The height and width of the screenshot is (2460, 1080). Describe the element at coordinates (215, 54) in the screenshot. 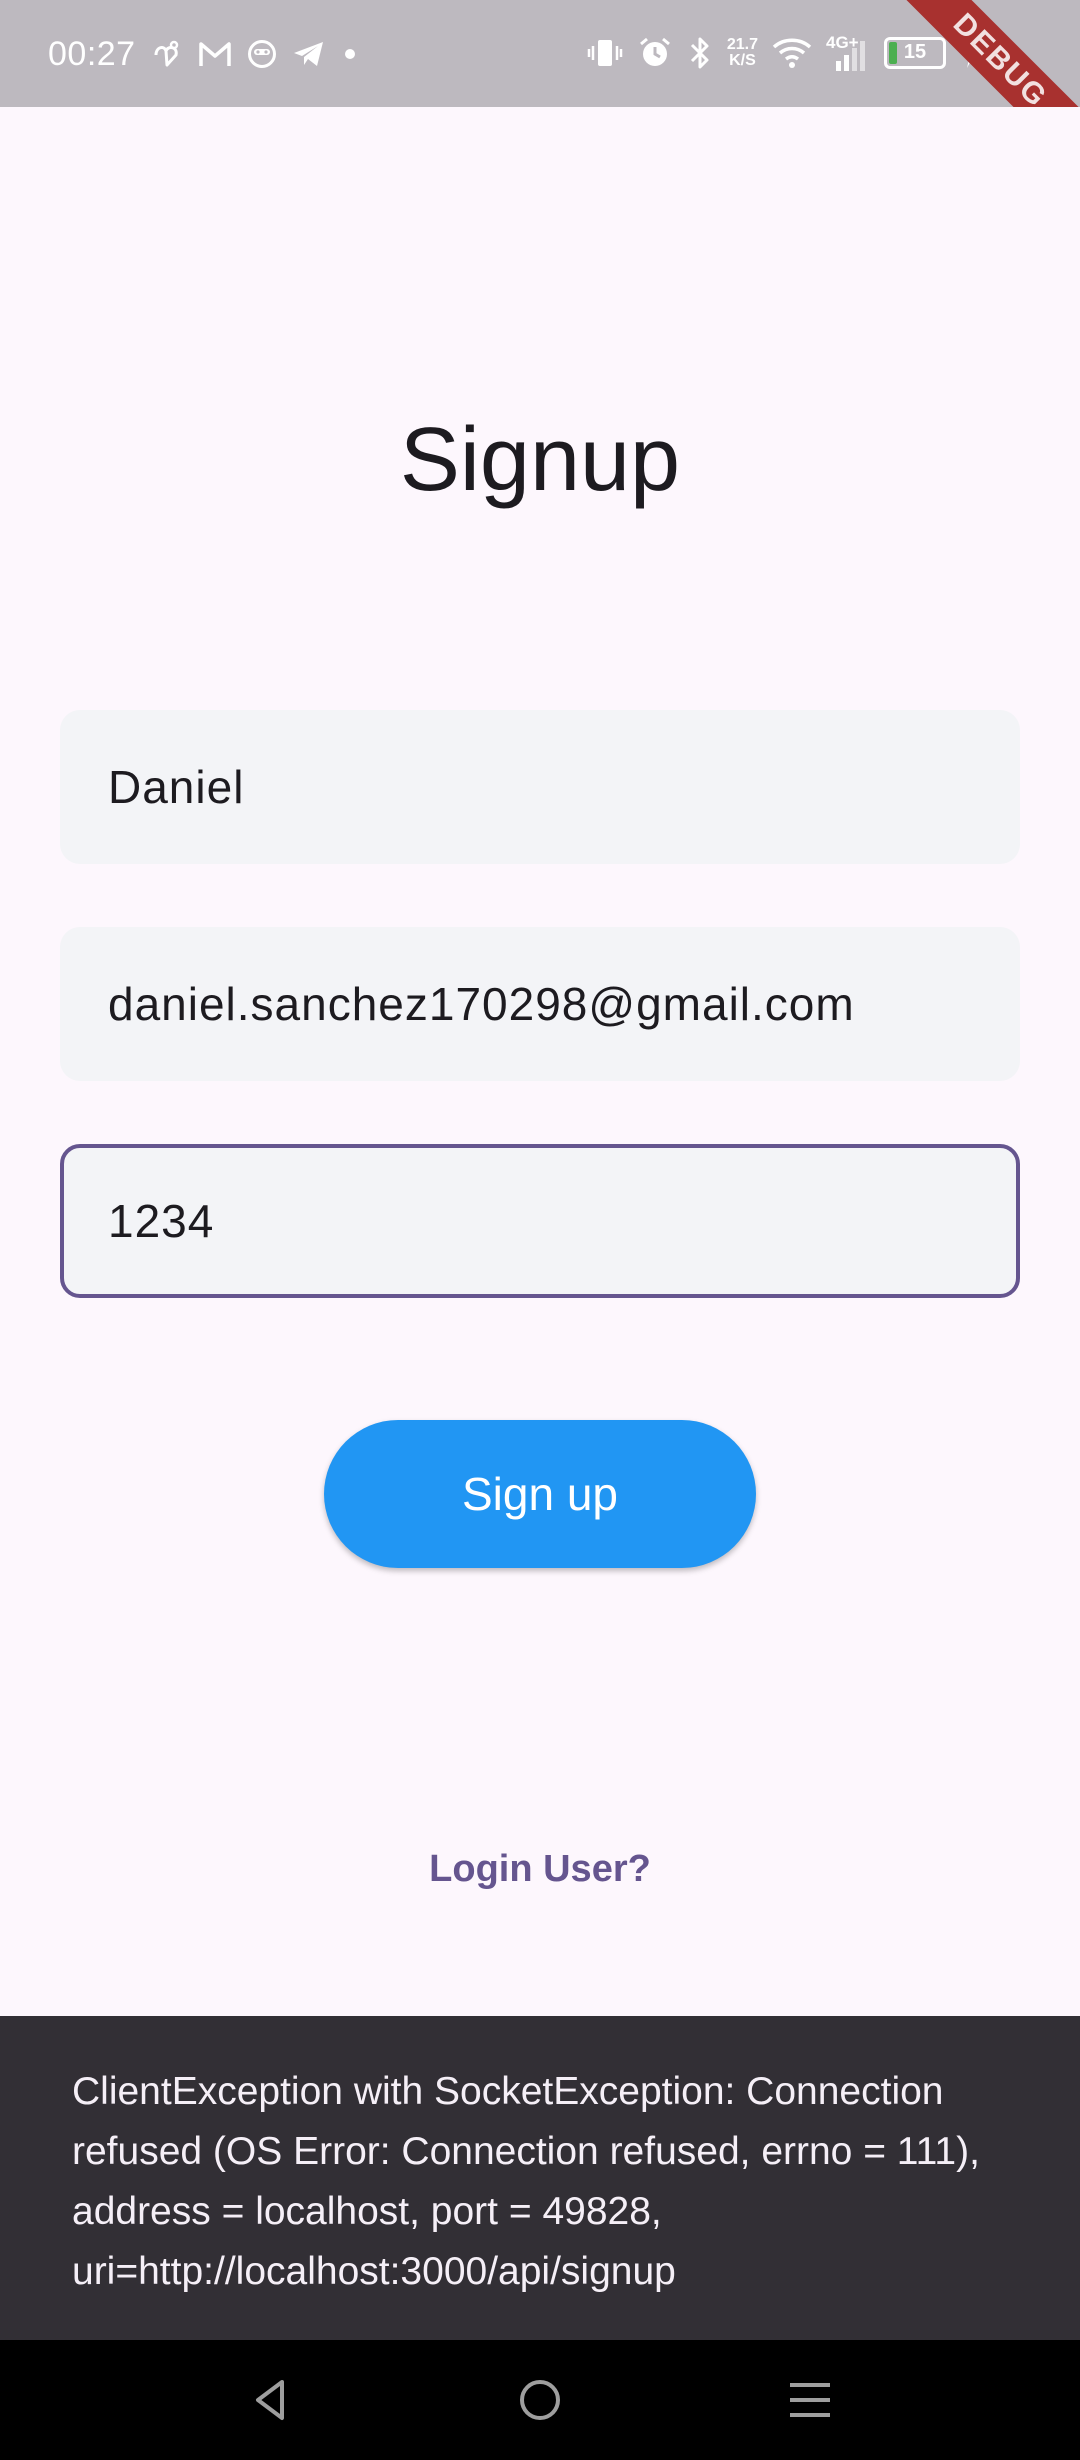

I see `gmail-icon` at that location.